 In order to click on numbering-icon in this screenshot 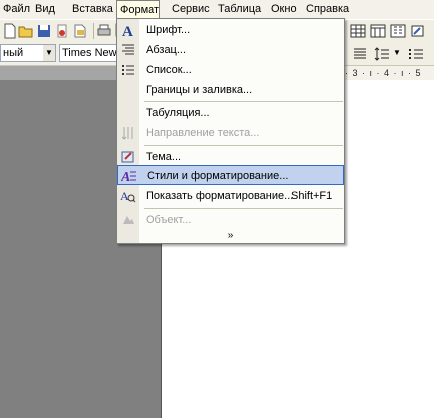, I will do `click(416, 54)`.